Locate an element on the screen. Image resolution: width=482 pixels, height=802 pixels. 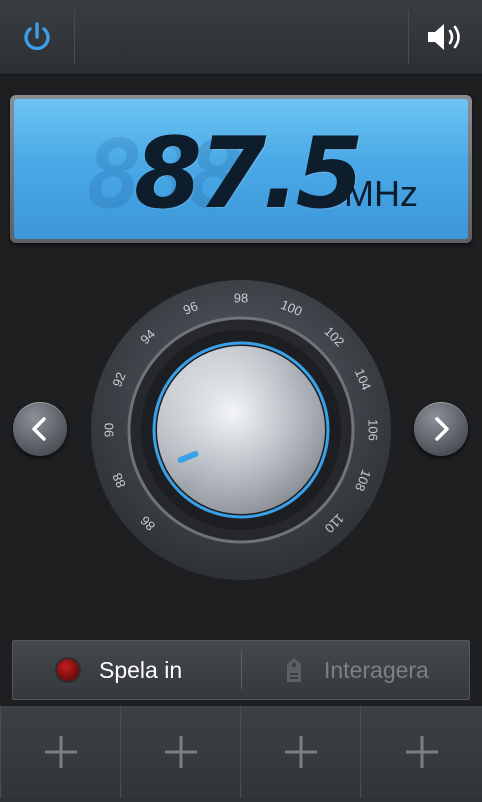
frequency-unit: MHz is located at coordinates (381, 193).